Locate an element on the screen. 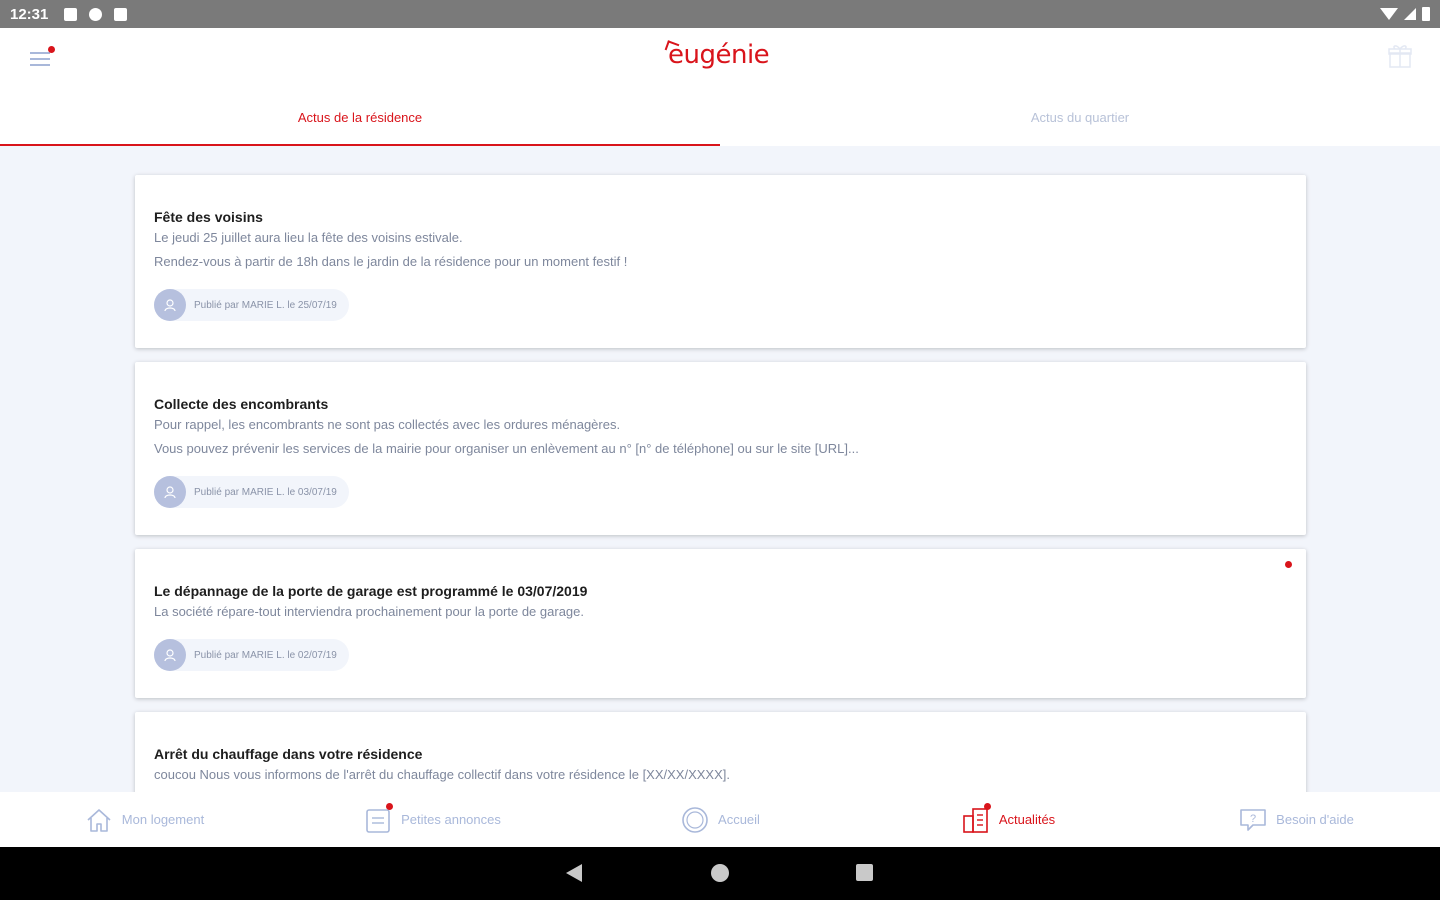  menu-button is located at coordinates (40, 59).